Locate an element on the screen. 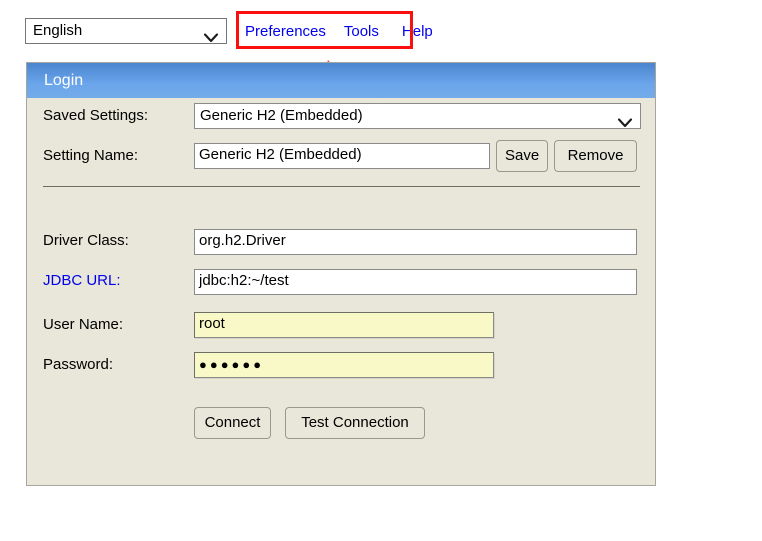 Image resolution: width=762 pixels, height=541 pixels. password-value: ●●●●●● is located at coordinates (232, 364).